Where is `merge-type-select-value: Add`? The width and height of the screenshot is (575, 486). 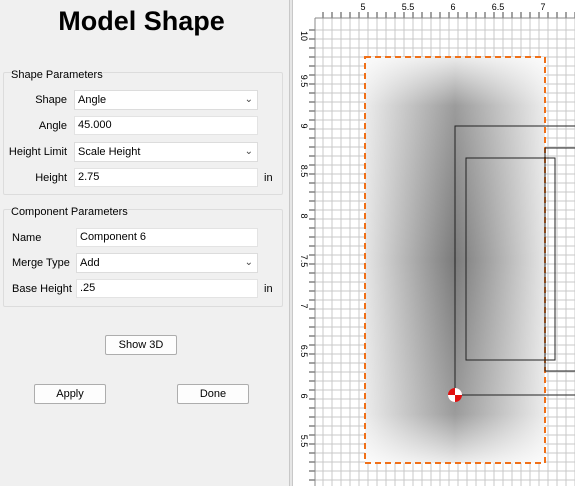 merge-type-select-value: Add is located at coordinates (90, 263).